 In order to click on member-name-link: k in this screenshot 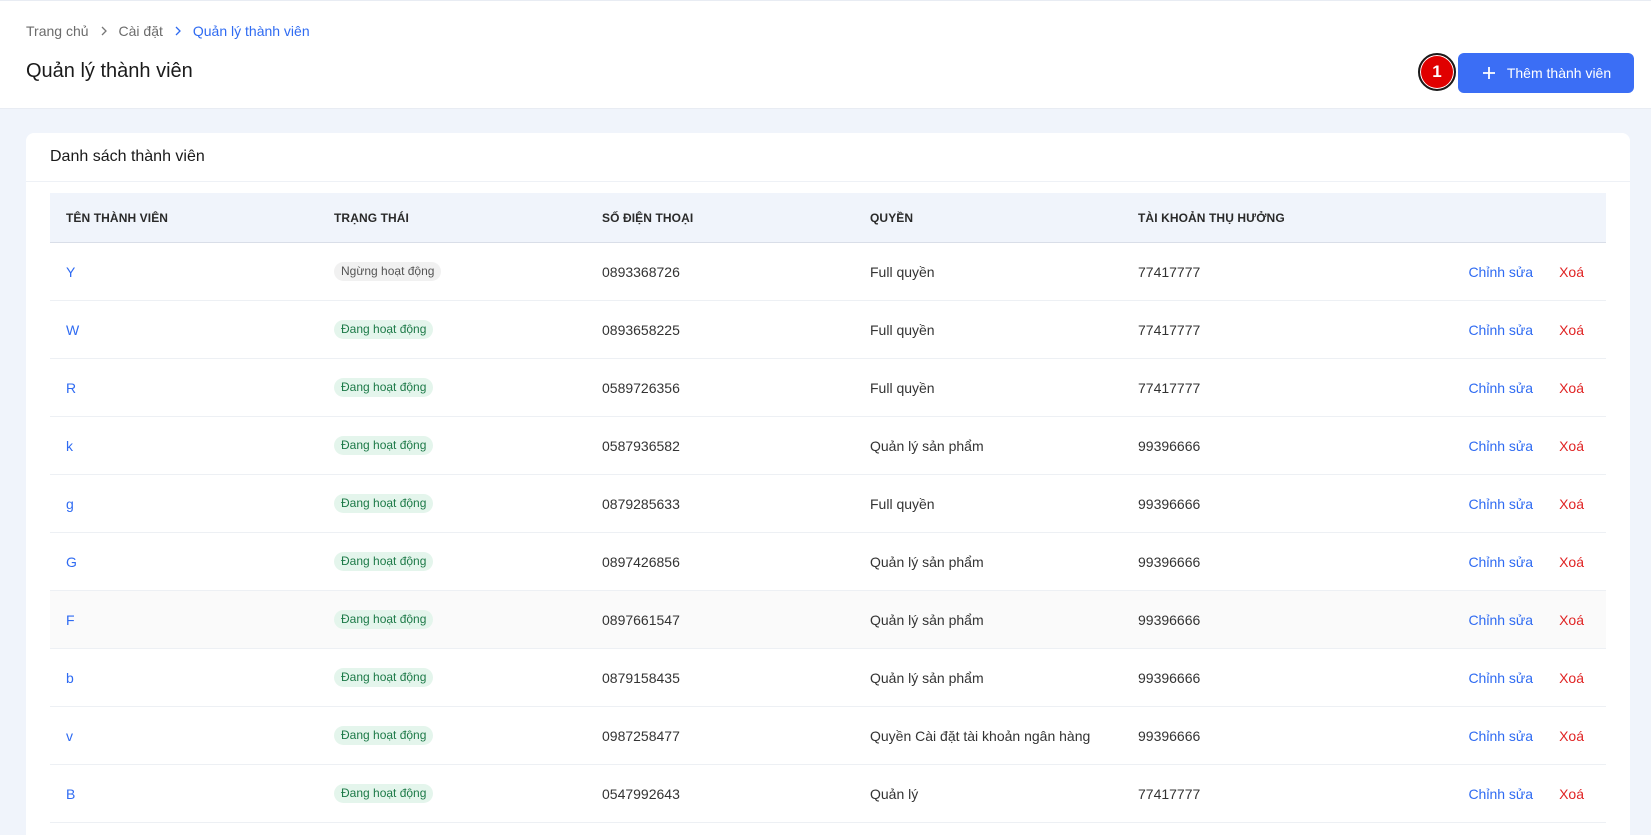, I will do `click(69, 446)`.